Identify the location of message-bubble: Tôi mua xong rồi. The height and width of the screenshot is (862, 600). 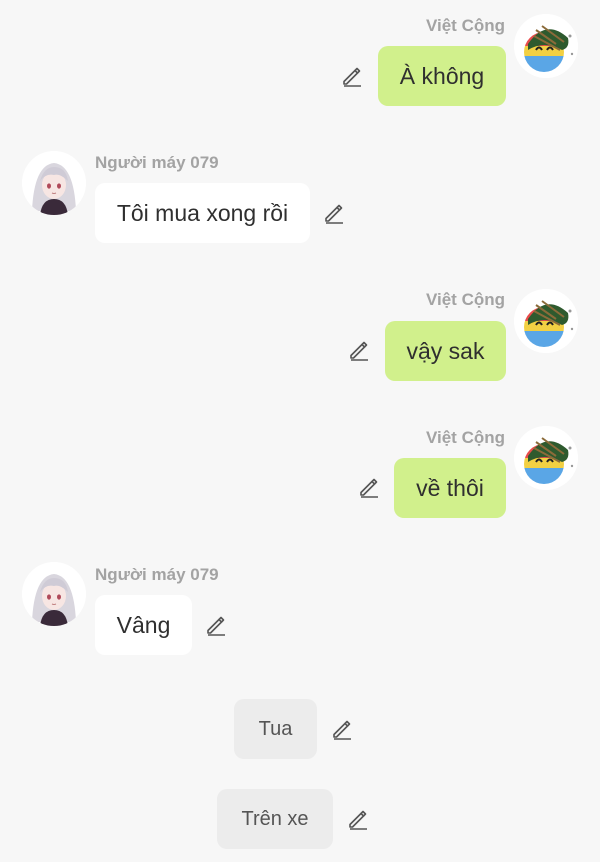
(202, 213).